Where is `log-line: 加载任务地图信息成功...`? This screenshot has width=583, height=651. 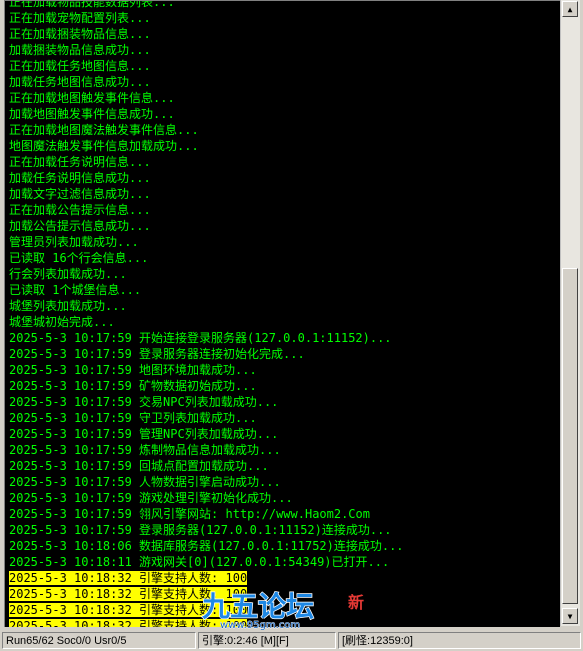
log-line: 加载任务地图信息成功... is located at coordinates (284, 82).